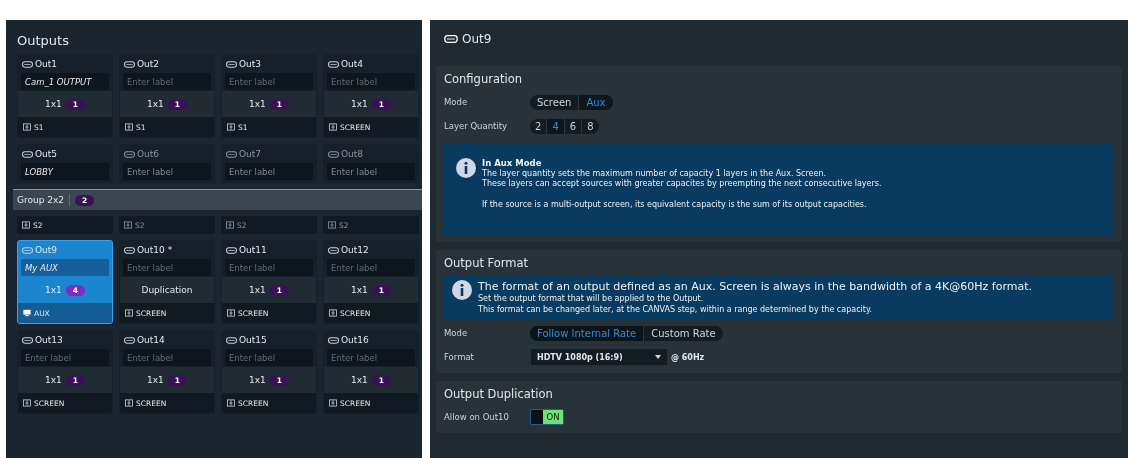  I want to click on label-field: My AUX, so click(65, 267).